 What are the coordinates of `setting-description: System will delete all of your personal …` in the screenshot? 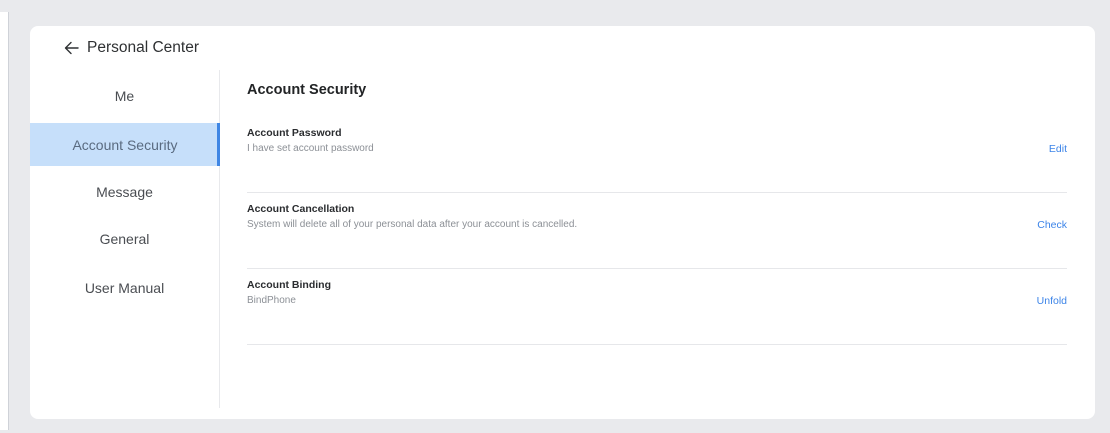 It's located at (412, 224).